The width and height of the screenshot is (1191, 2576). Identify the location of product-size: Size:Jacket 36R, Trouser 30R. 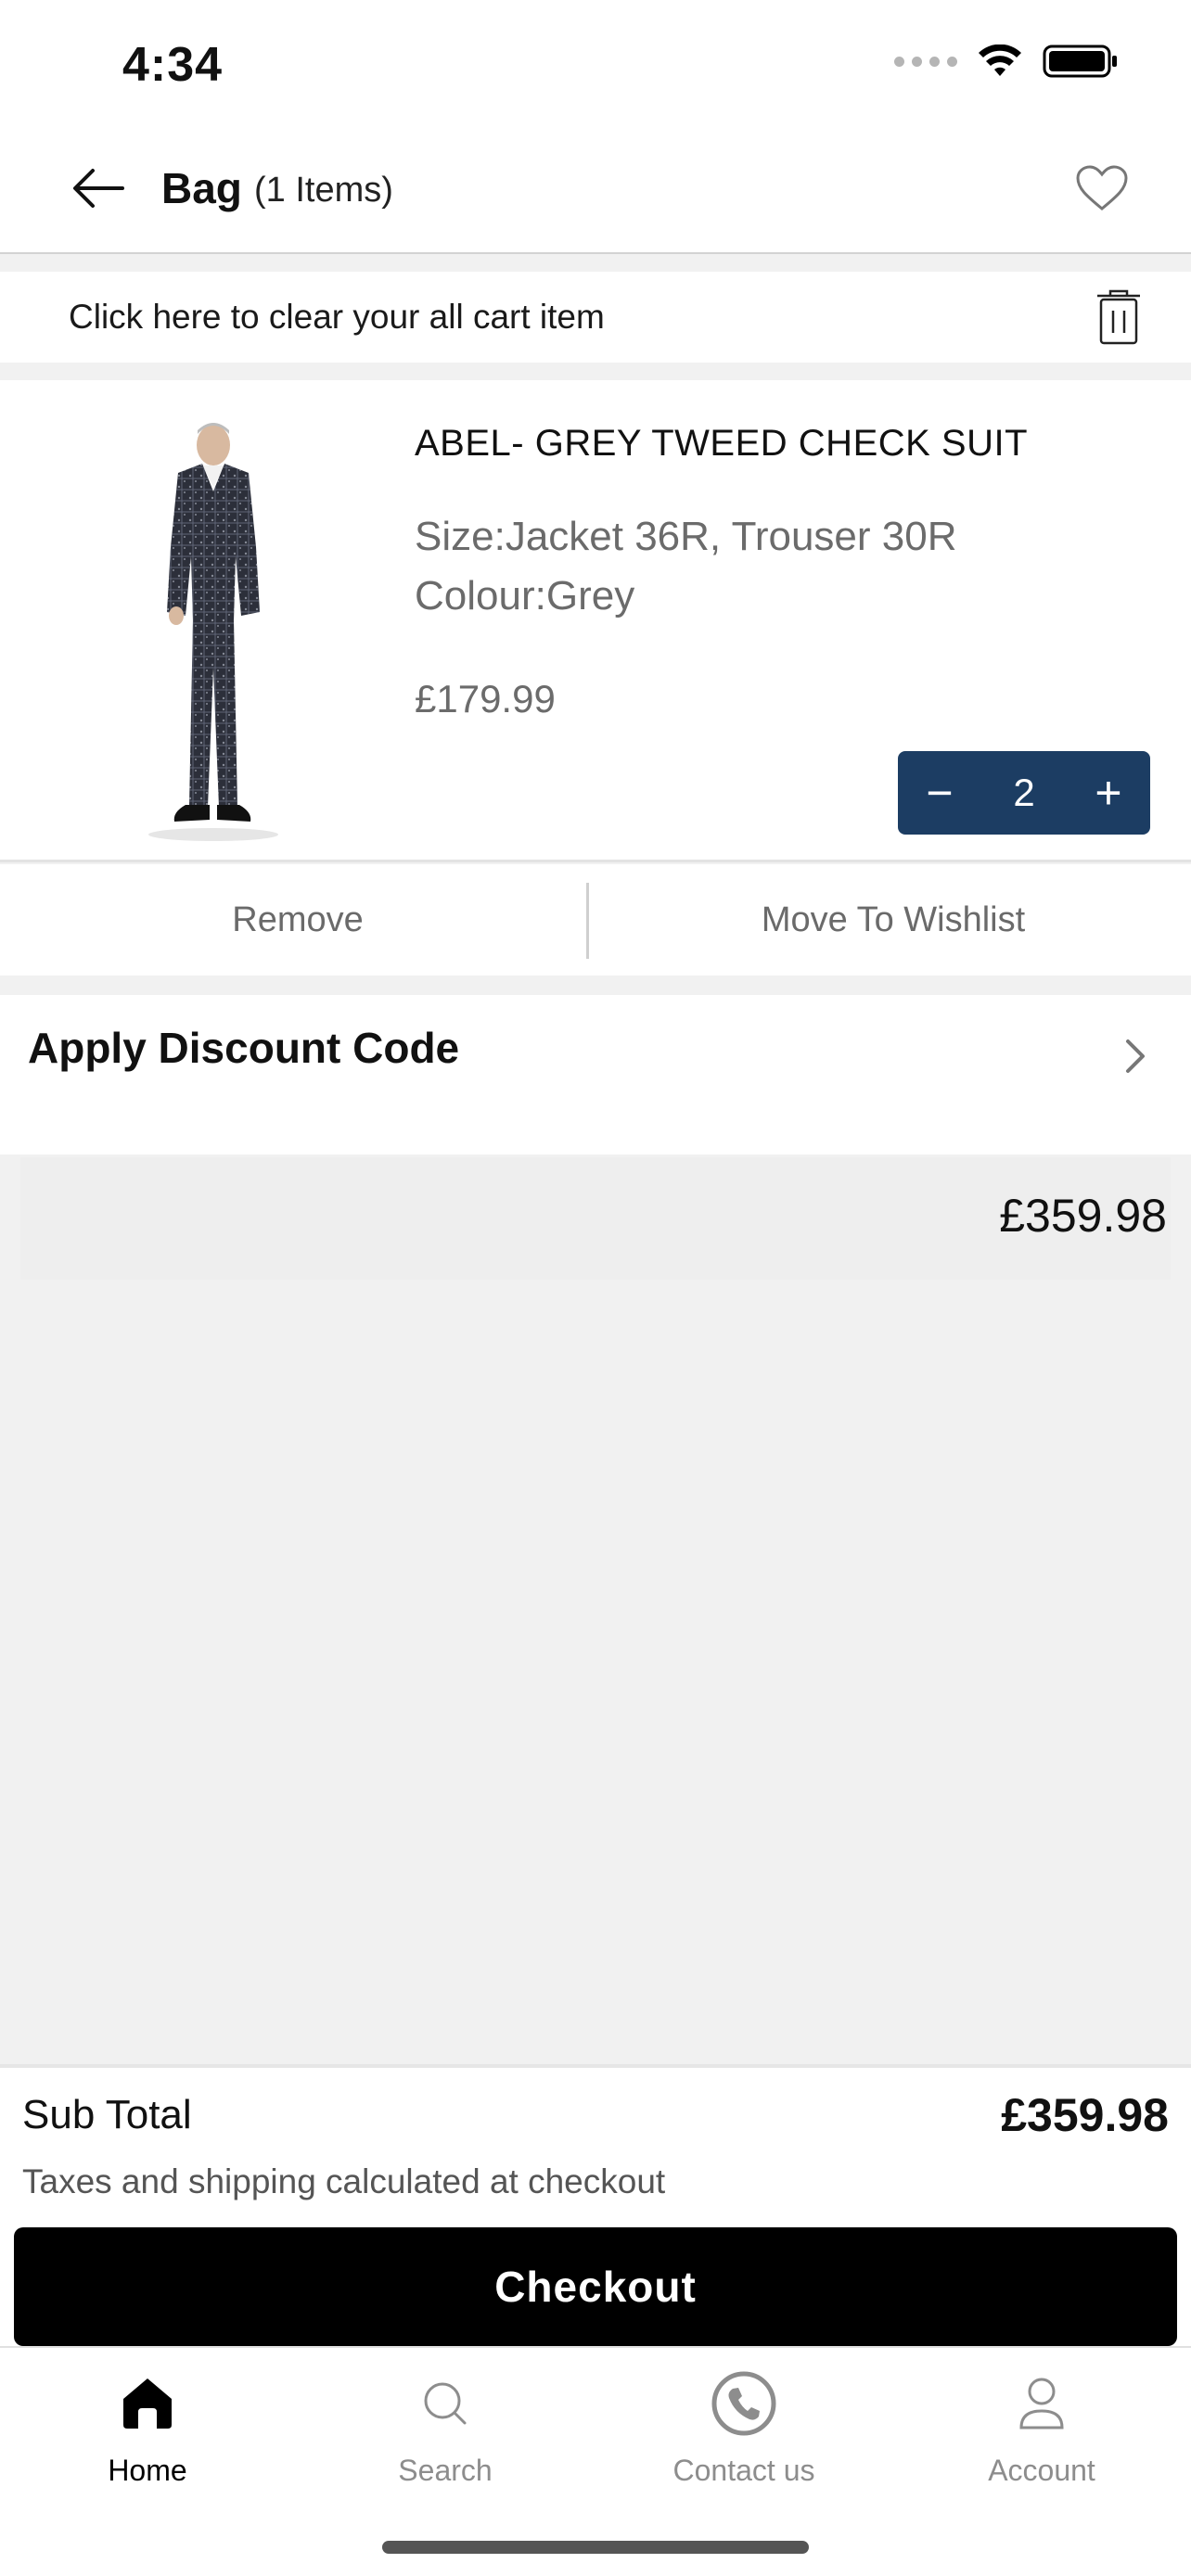
(686, 536).